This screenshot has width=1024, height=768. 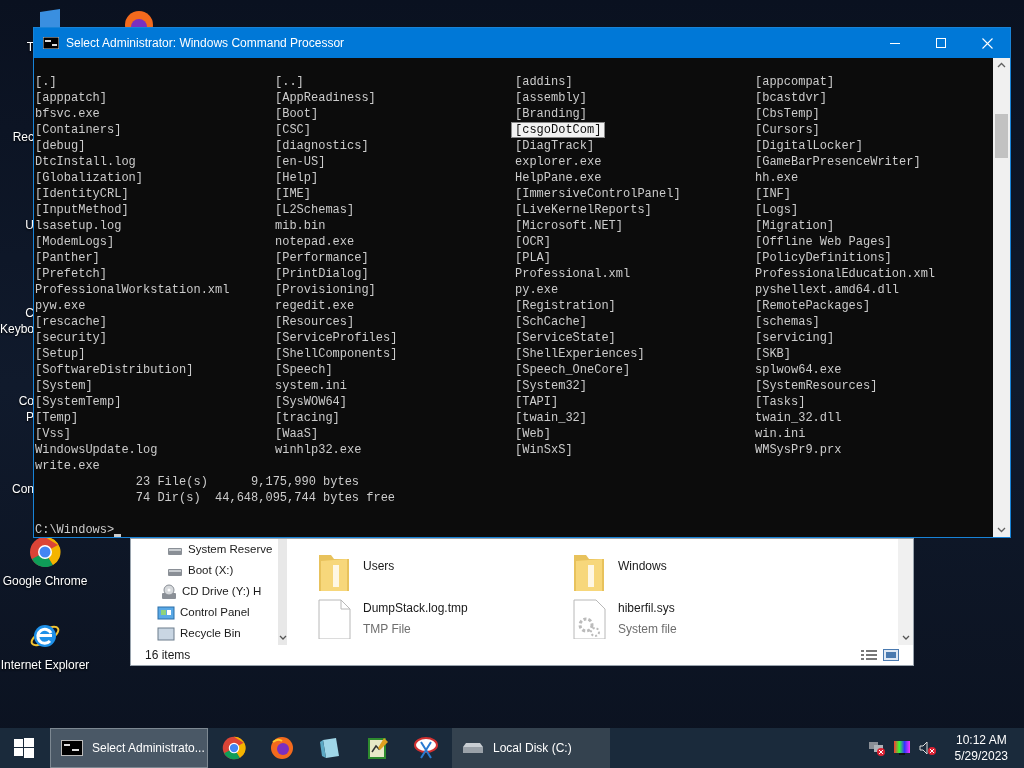 I want to click on listing-entry: WindowsUpdate.log, so click(x=96, y=450).